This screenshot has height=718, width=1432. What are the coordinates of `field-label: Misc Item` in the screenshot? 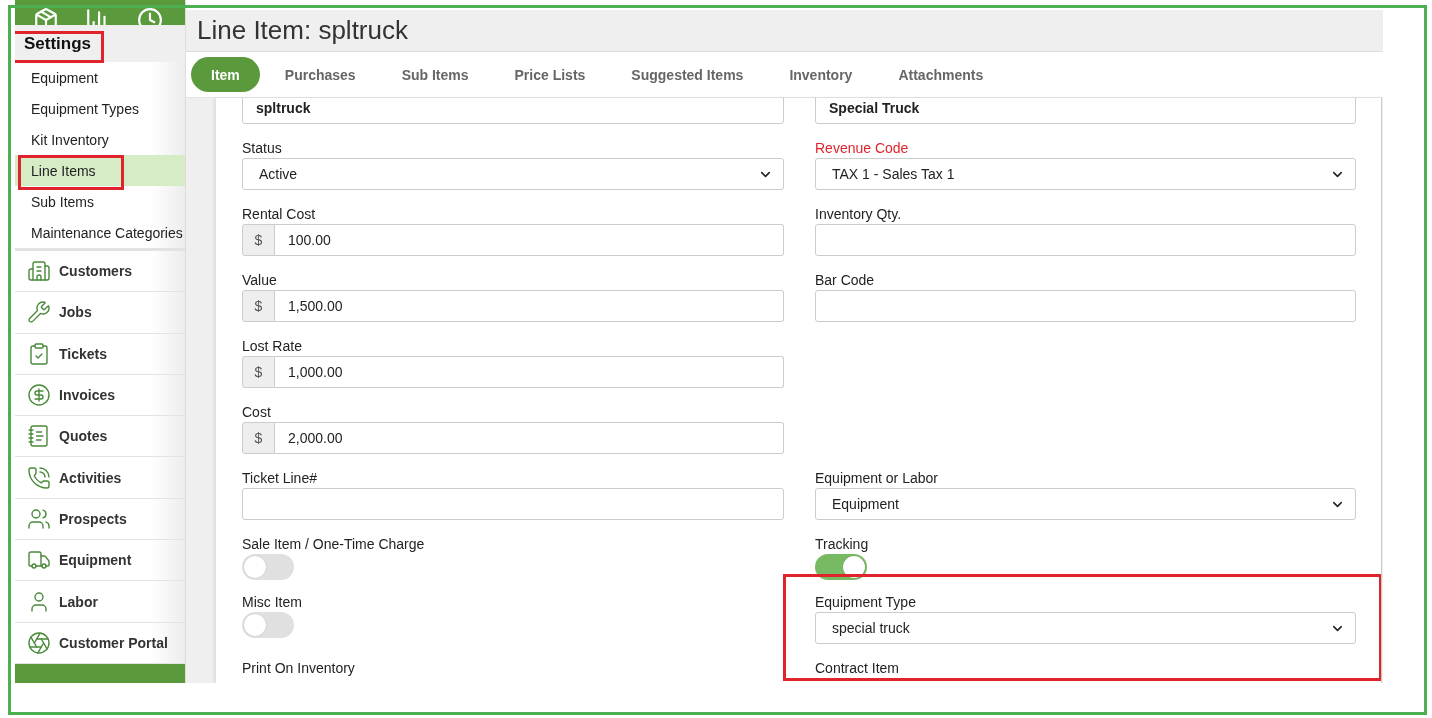 It's located at (272, 602).